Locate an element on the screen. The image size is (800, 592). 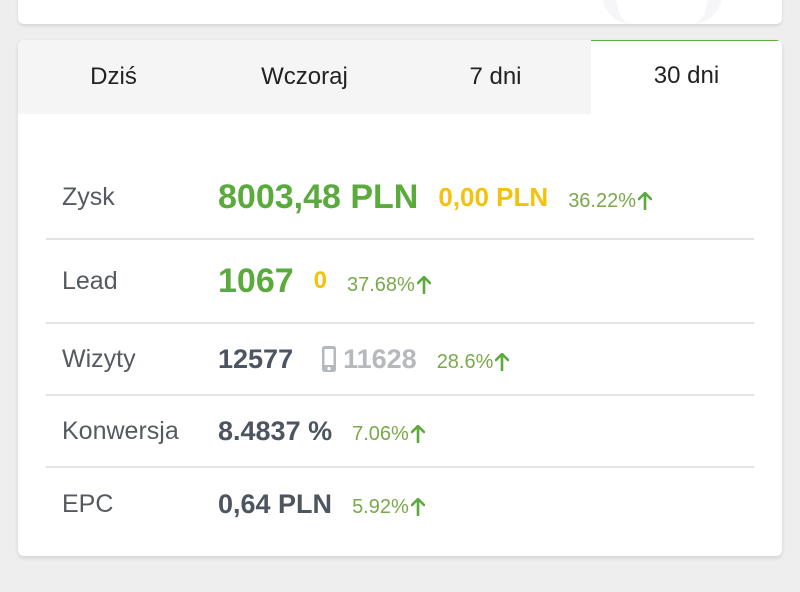
profit-change-text: 36.22% is located at coordinates (602, 200).